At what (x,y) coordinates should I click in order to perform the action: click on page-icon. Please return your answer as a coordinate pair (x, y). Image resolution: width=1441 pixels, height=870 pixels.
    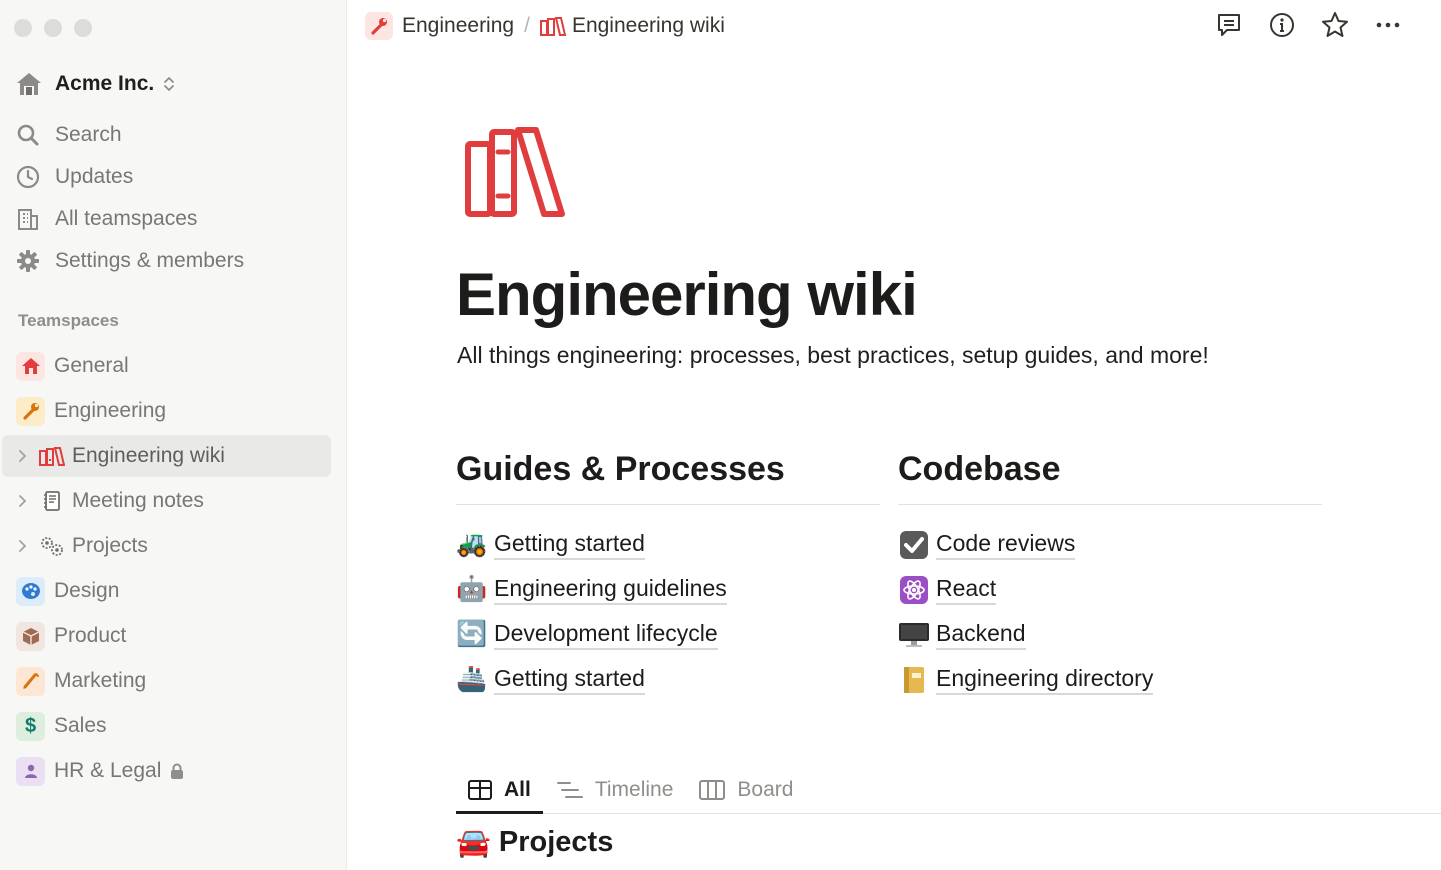
    Looking at the image, I should click on (518, 174).